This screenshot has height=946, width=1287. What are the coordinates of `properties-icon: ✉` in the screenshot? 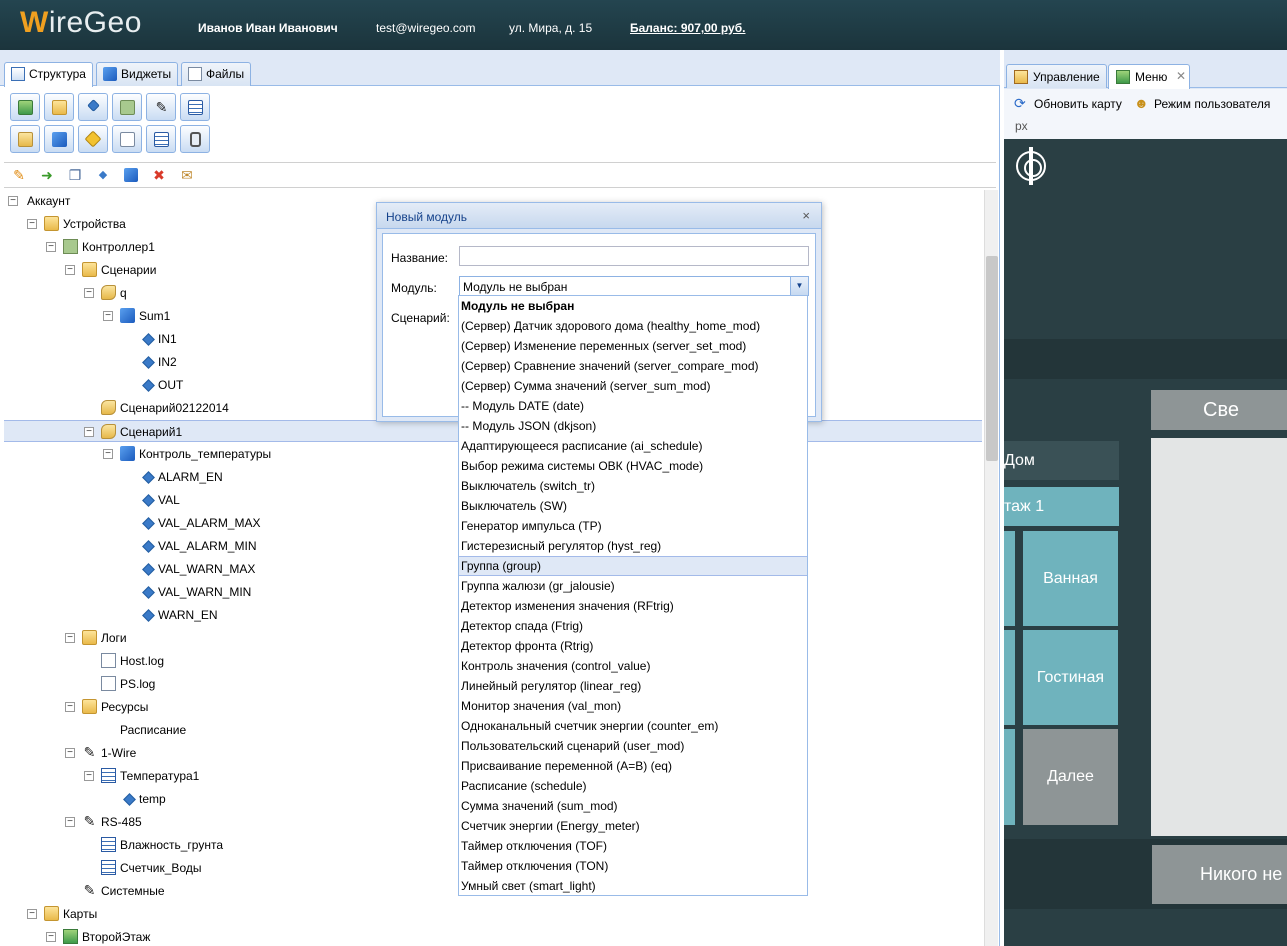 It's located at (187, 175).